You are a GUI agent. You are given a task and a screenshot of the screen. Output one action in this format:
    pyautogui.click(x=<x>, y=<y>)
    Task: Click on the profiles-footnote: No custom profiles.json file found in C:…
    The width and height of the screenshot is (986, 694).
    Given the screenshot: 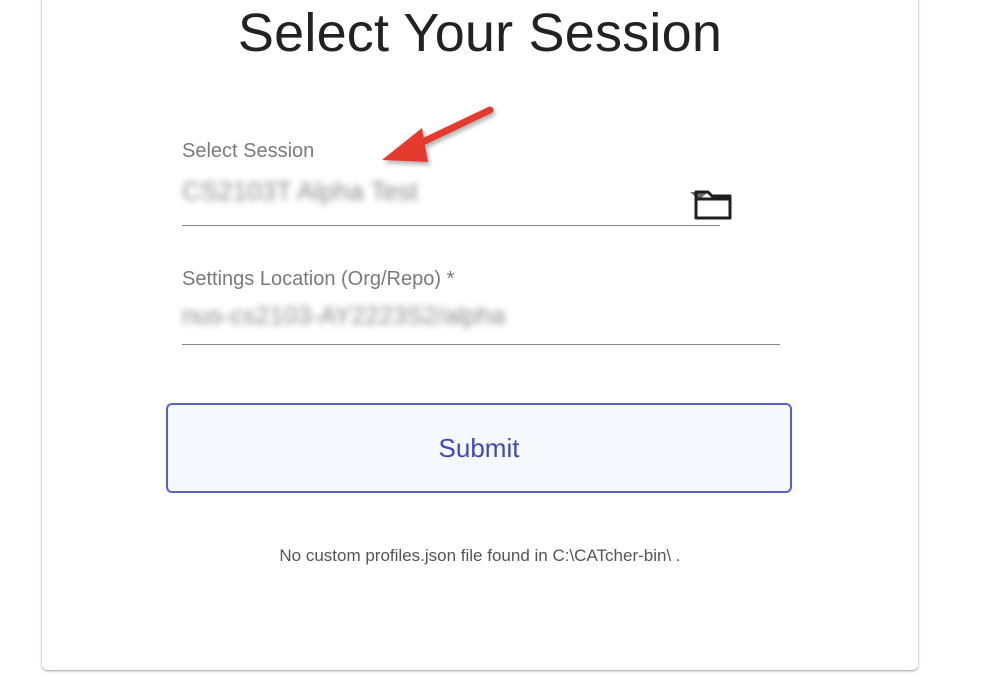 What is the action you would take?
    pyautogui.click(x=480, y=555)
    